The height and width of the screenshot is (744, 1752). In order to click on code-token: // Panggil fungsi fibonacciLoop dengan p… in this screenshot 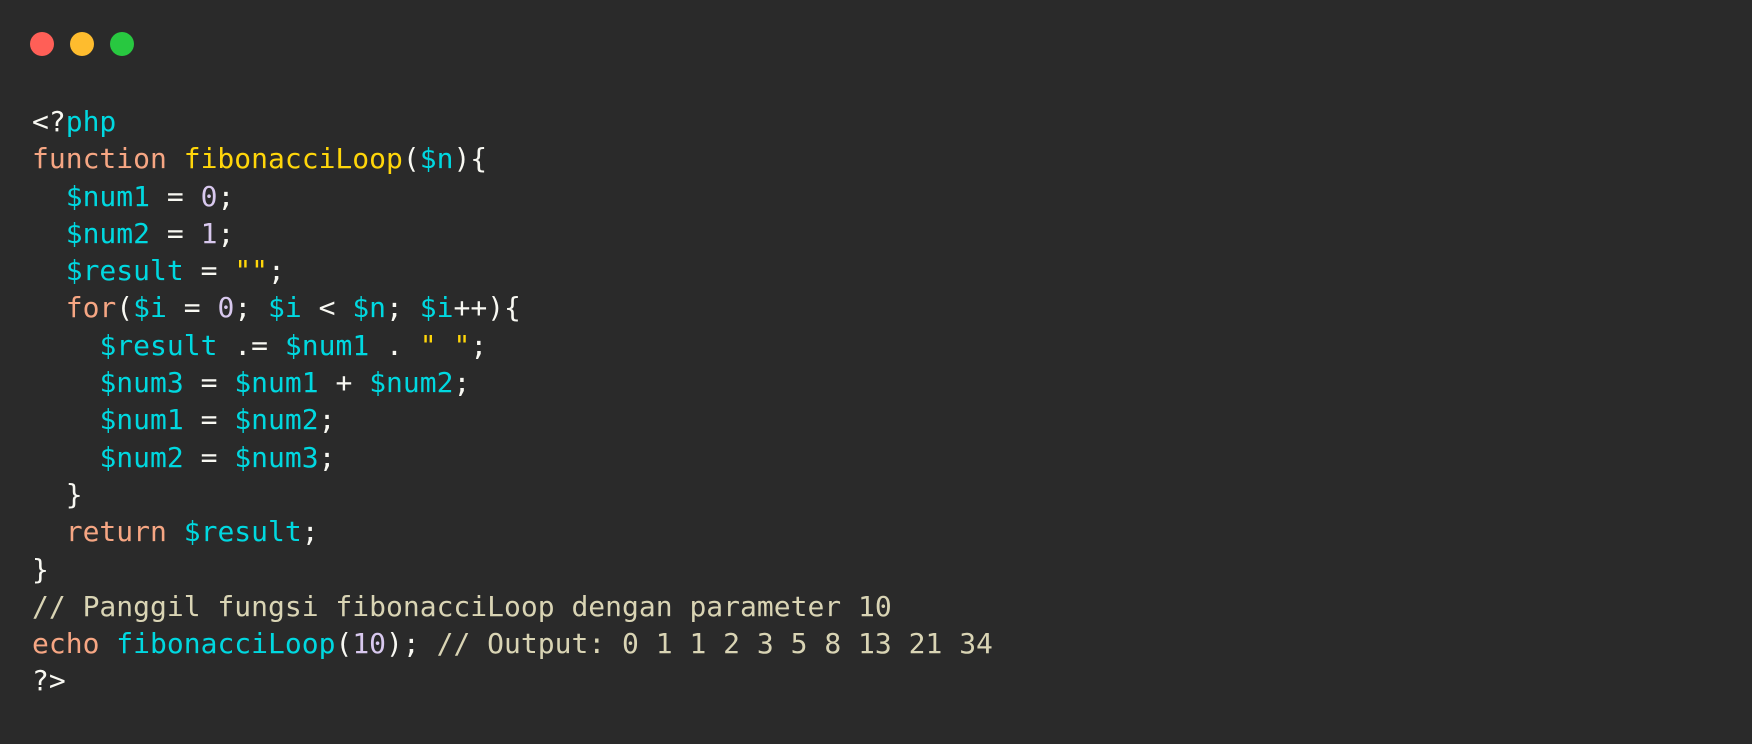, I will do `click(462, 606)`.